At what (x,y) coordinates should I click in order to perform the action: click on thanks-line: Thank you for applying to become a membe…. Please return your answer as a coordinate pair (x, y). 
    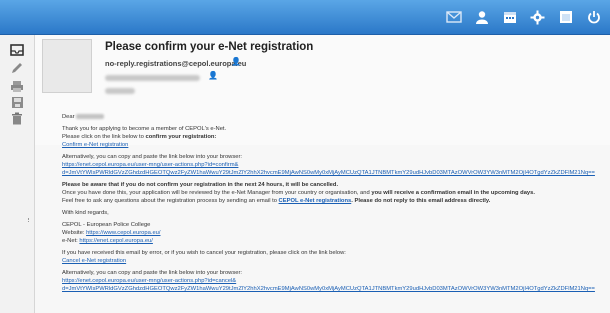
    Looking at the image, I should click on (144, 129).